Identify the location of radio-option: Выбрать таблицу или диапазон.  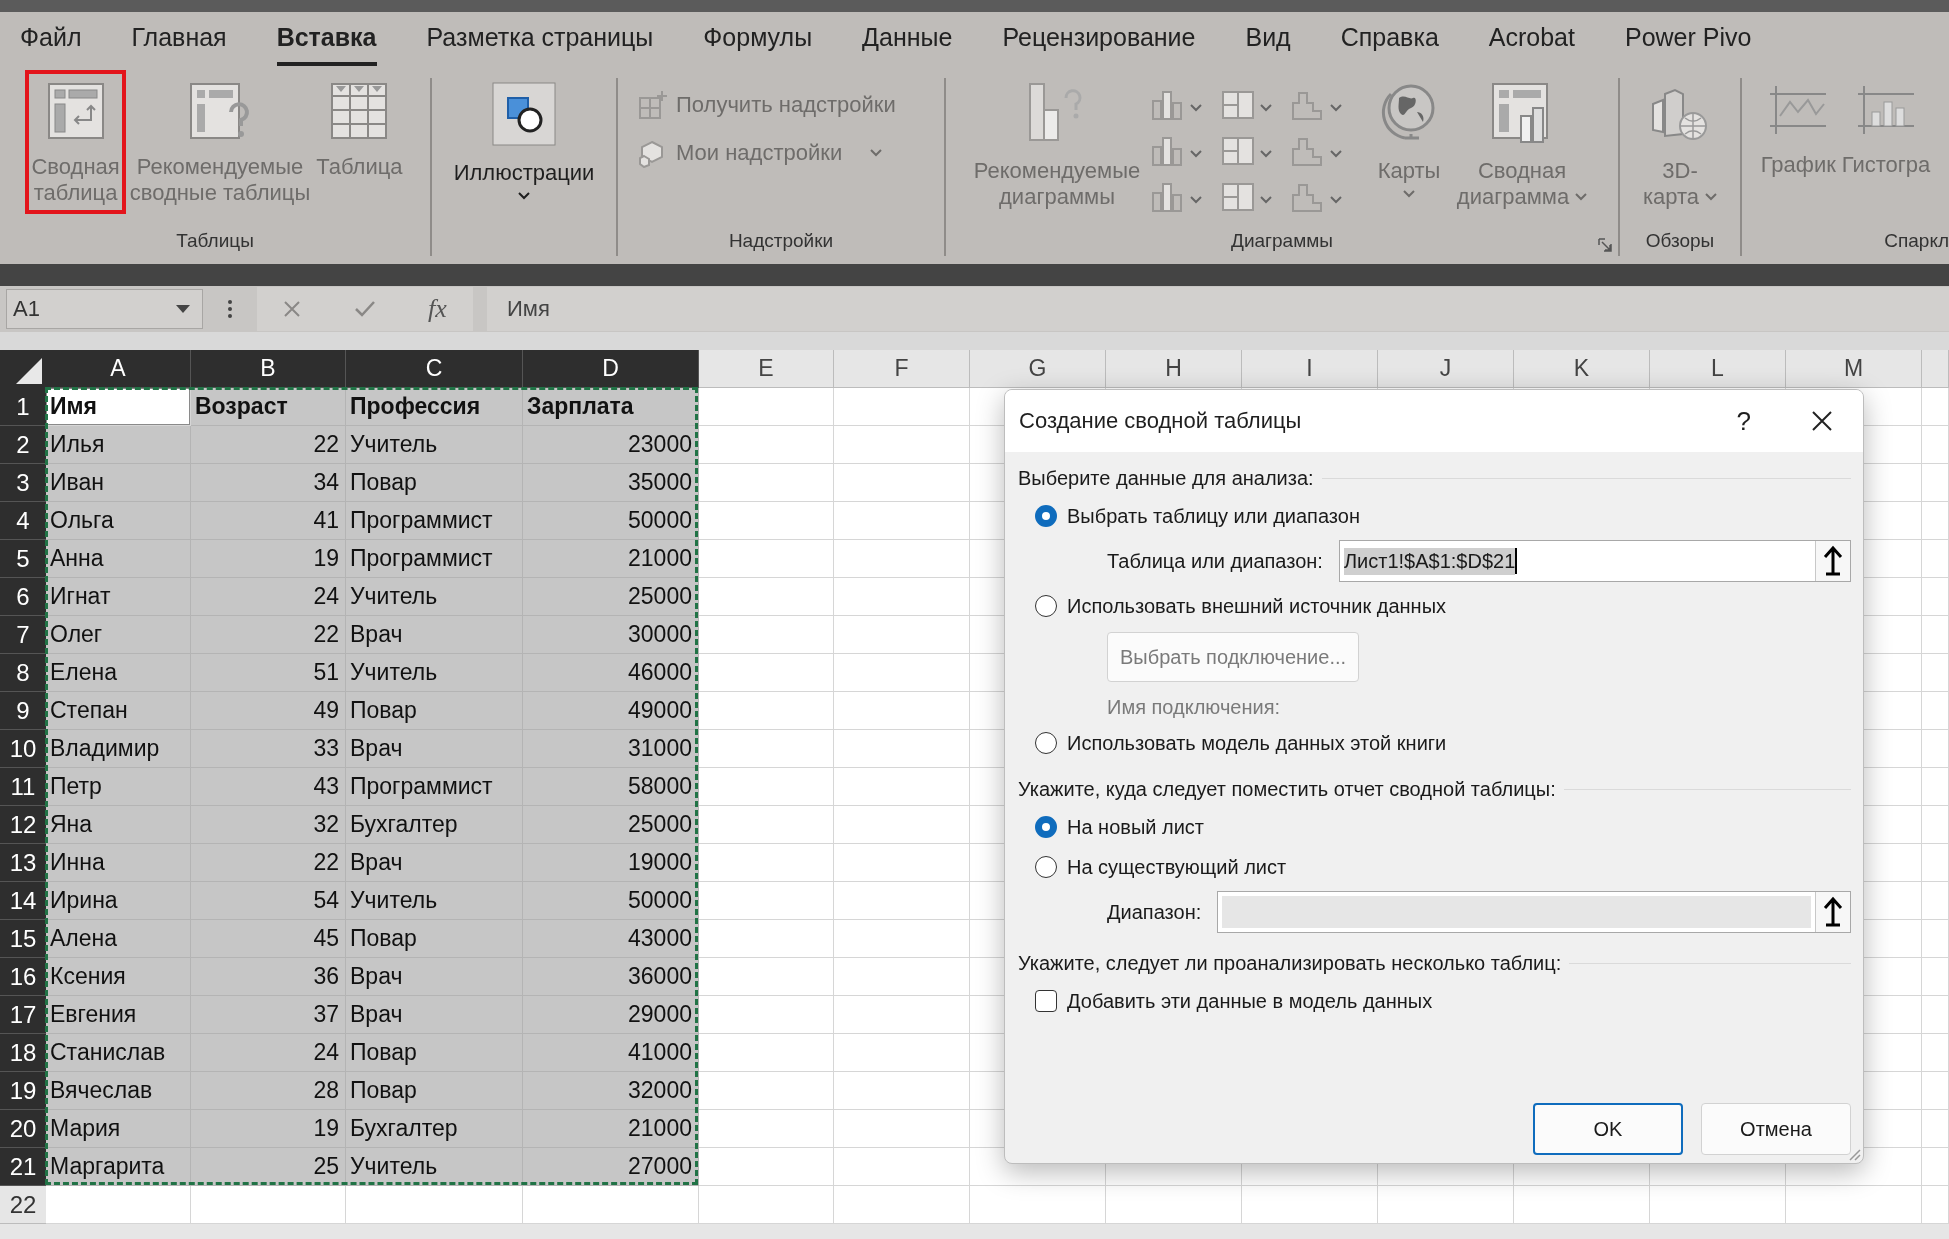
(1434, 516).